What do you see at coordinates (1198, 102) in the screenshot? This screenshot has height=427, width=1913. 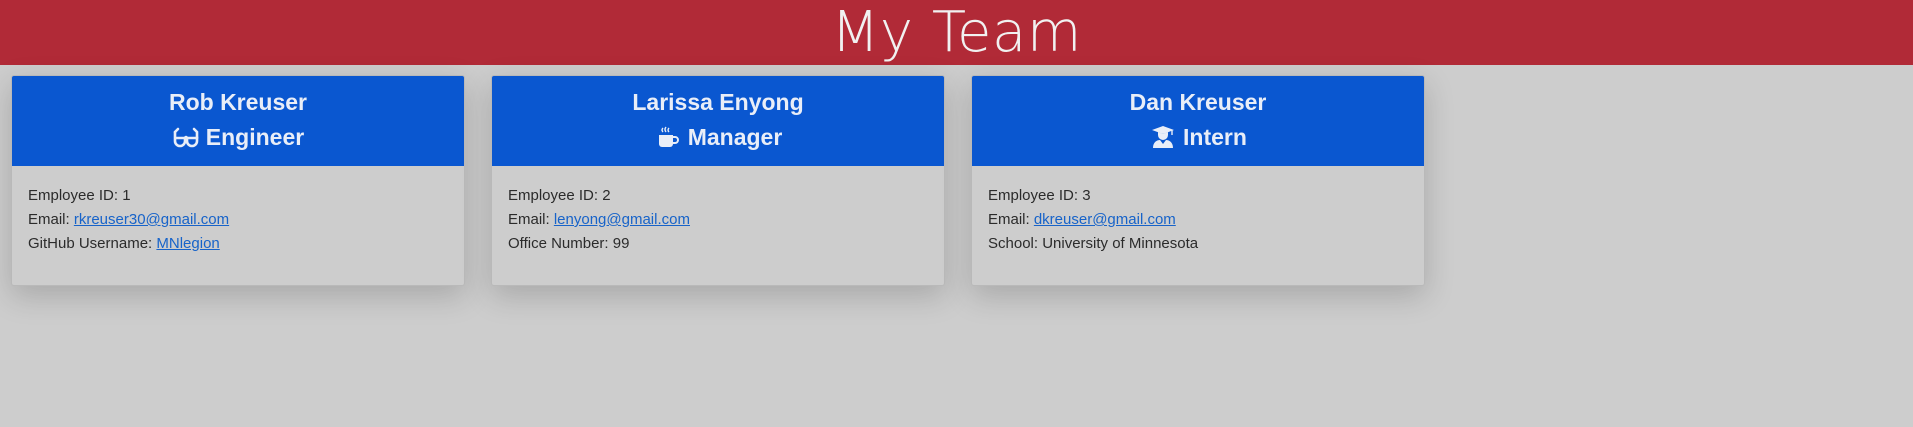 I see `employee-name: Dan Kreuser` at bounding box center [1198, 102].